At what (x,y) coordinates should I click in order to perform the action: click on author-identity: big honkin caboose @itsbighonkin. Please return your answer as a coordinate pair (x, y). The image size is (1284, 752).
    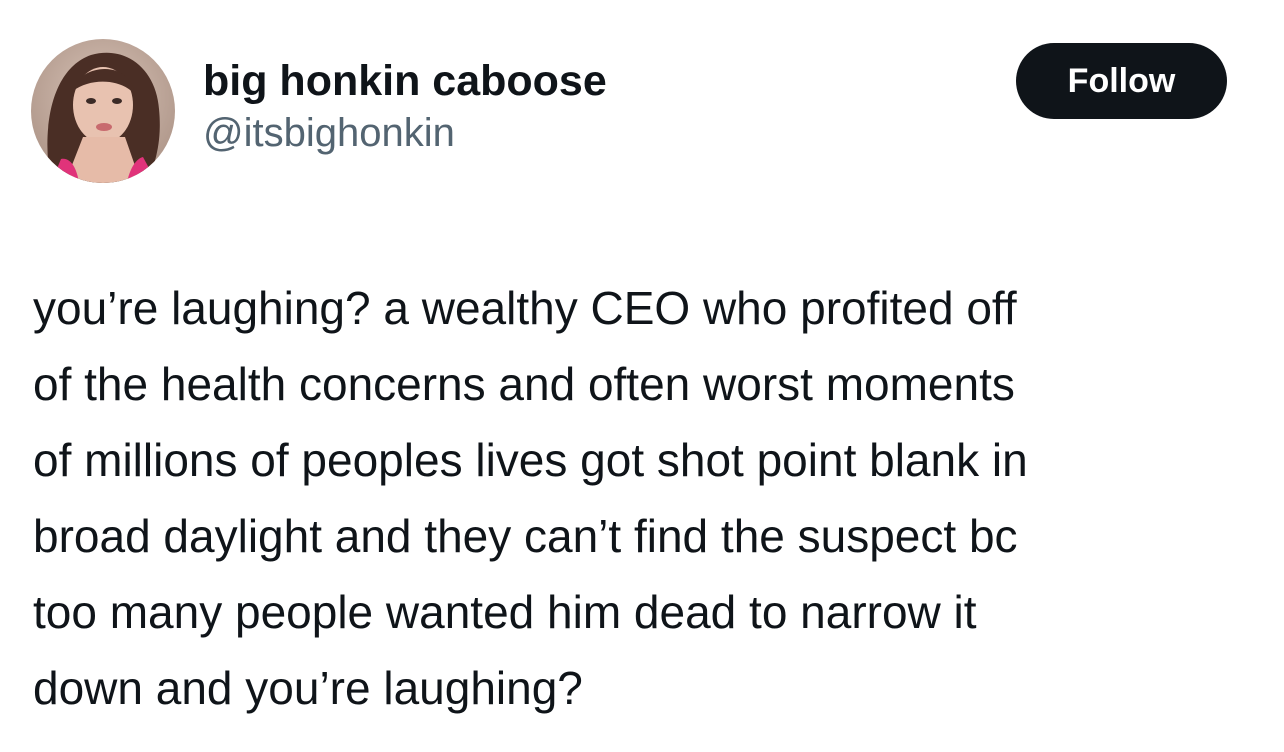
    Looking at the image, I should click on (405, 106).